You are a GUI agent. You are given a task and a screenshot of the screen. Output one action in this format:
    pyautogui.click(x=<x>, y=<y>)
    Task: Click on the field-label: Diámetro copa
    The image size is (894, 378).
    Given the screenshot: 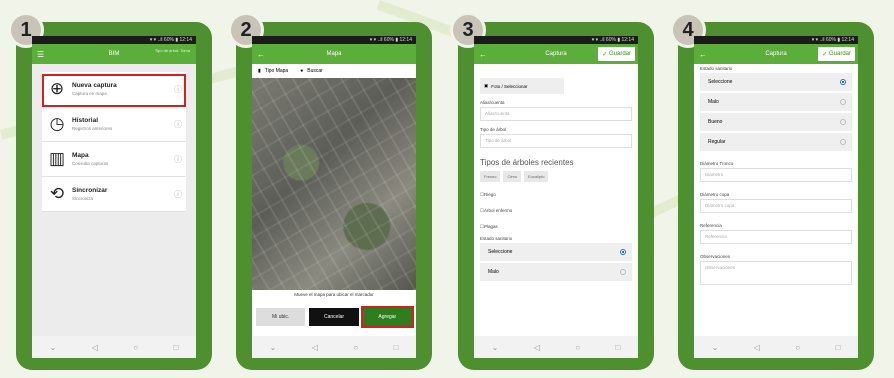 What is the action you would take?
    pyautogui.click(x=715, y=194)
    